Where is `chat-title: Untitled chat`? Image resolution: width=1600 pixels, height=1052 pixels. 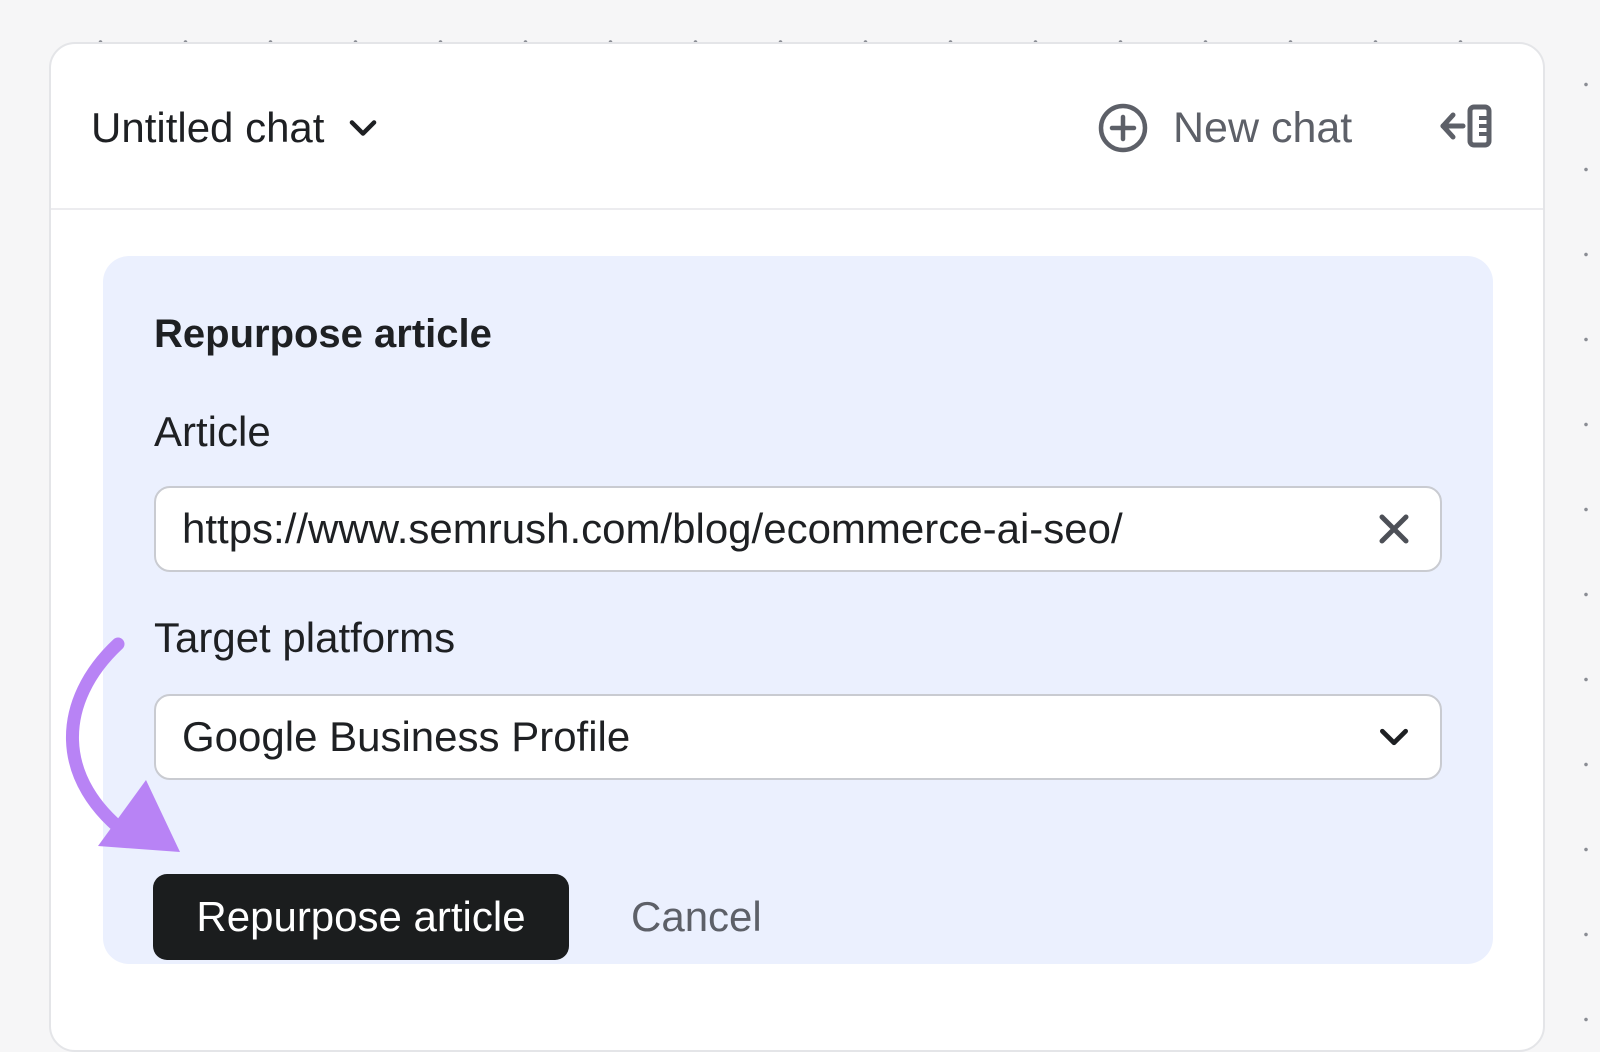 chat-title: Untitled chat is located at coordinates (208, 127).